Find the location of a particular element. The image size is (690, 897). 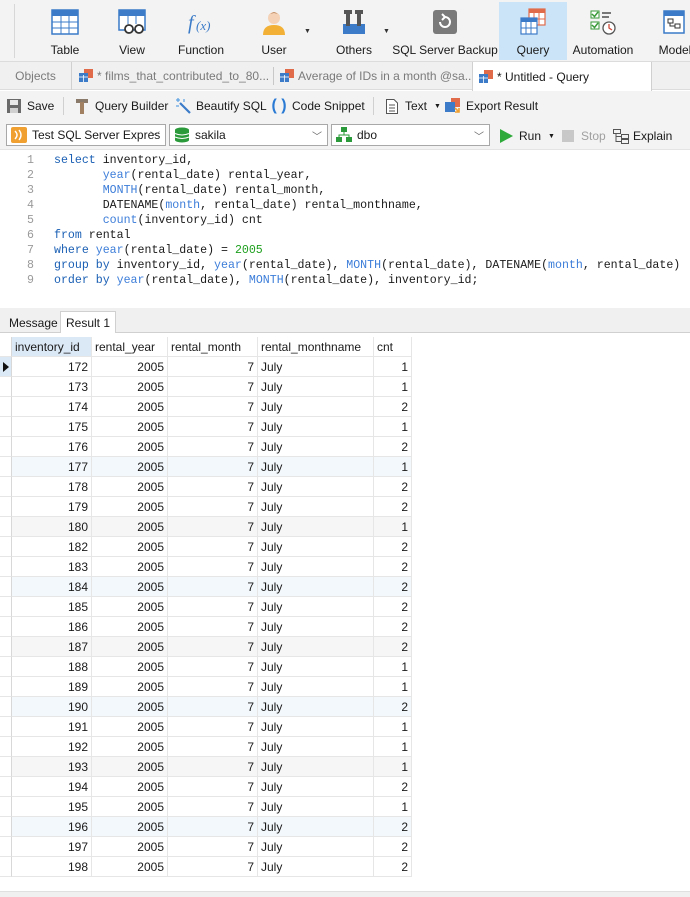

cell-inventory-id: 178 is located at coordinates (52, 487).